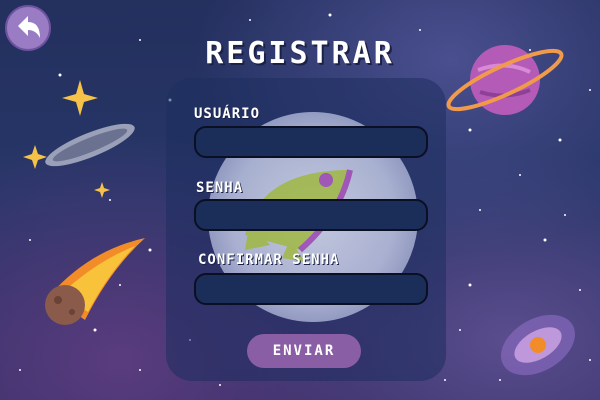 This screenshot has height=400, width=600. I want to click on password-label: SENHA, so click(220, 188).